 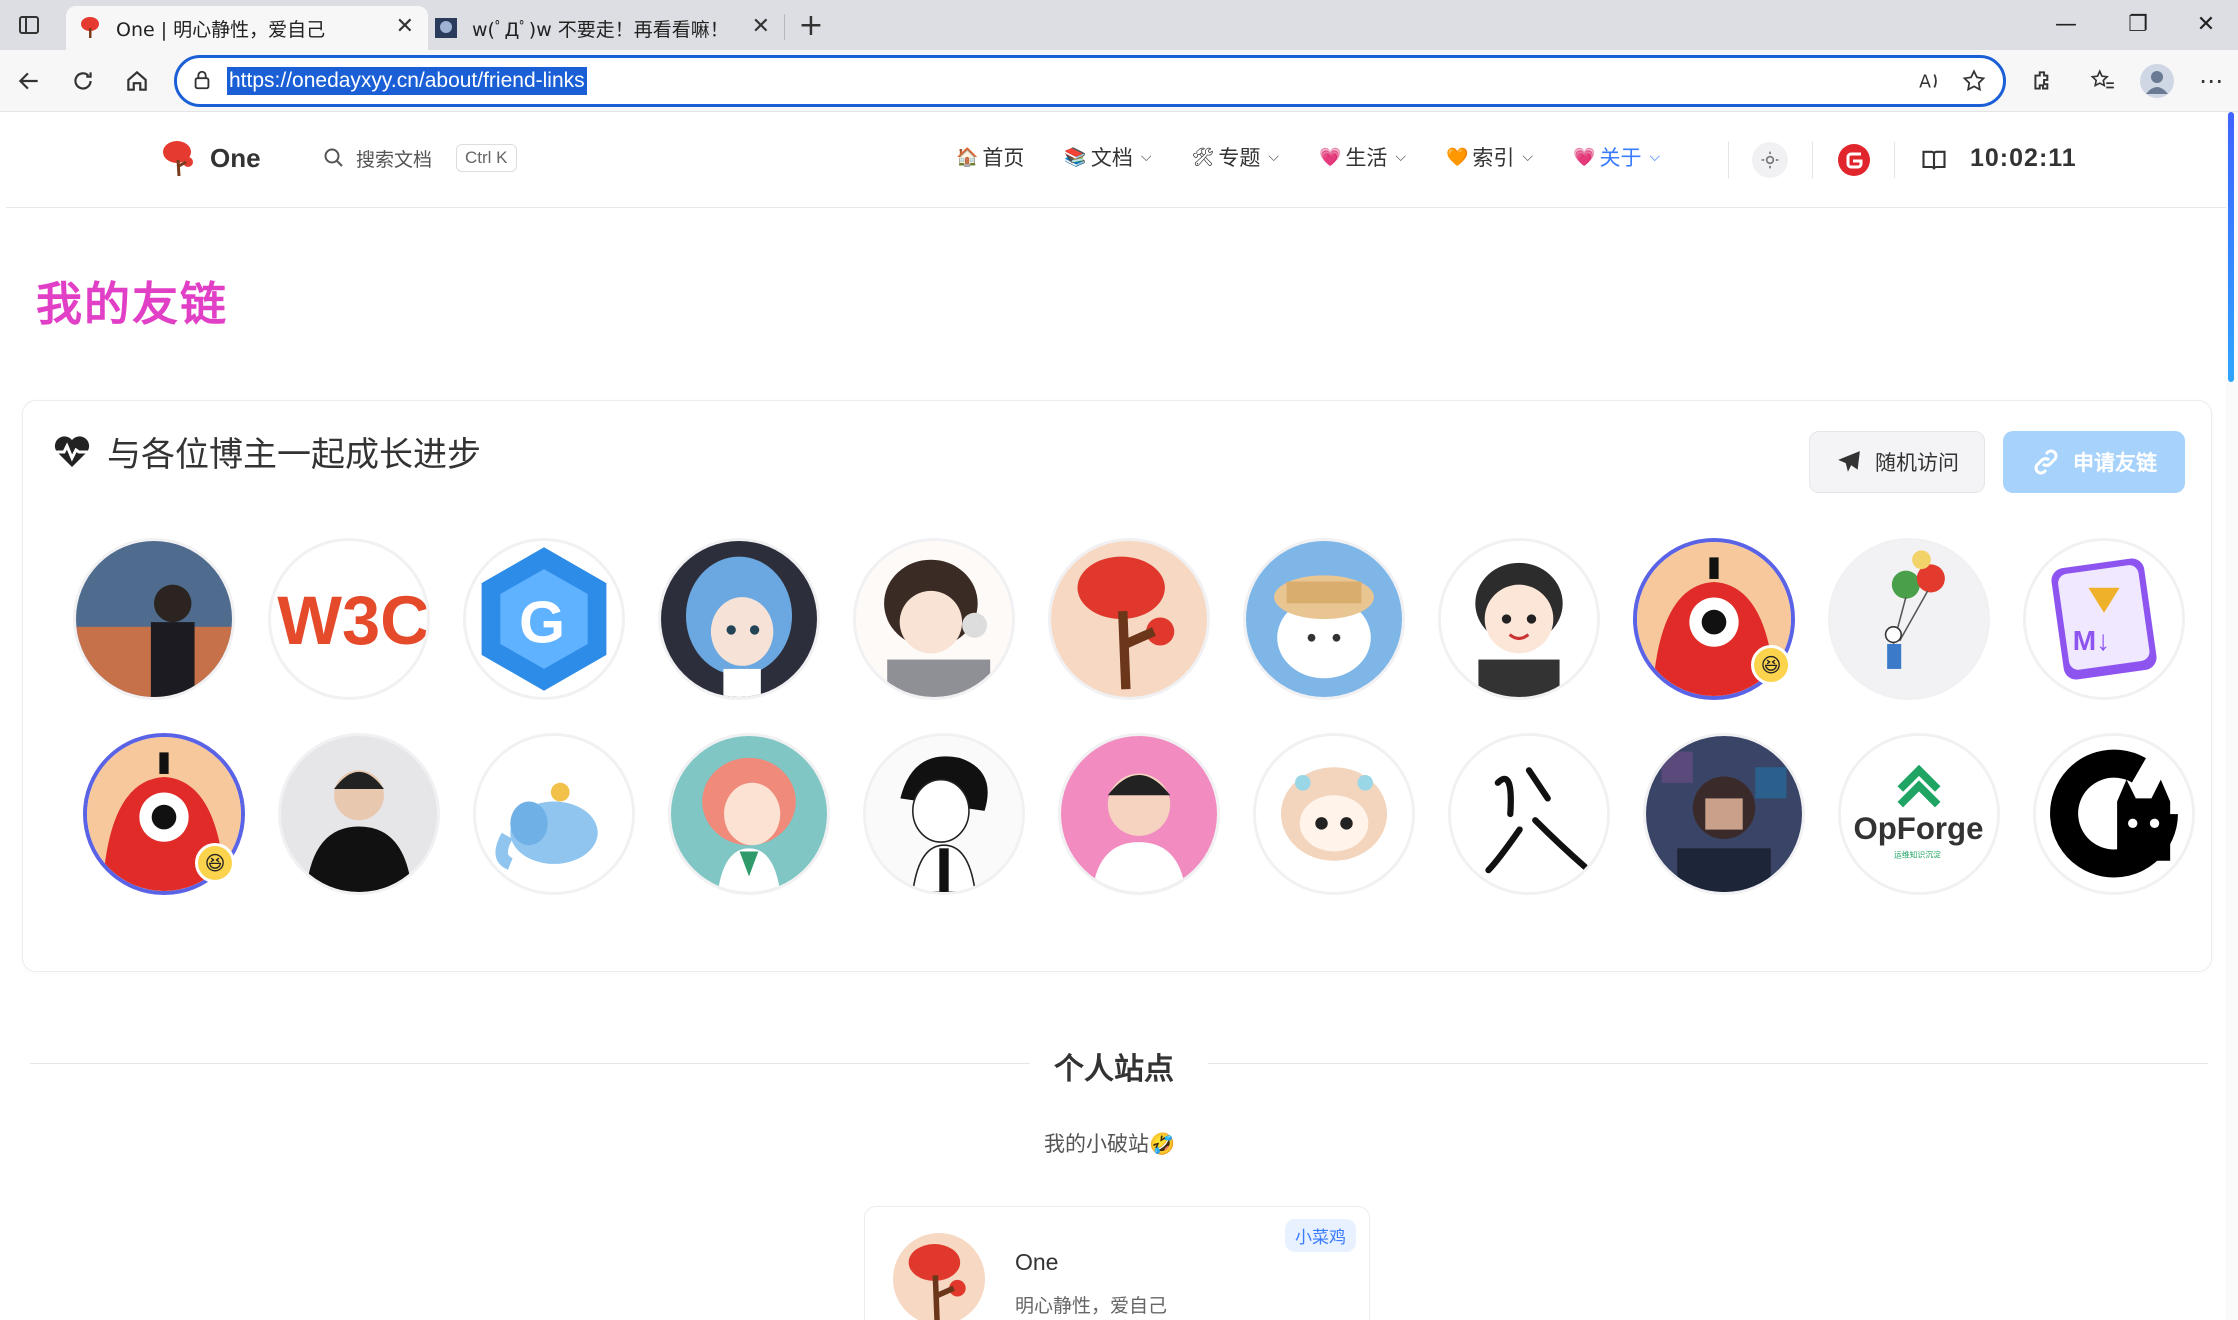 I want to click on nav-item-home: 🏠 首页, so click(x=990, y=157).